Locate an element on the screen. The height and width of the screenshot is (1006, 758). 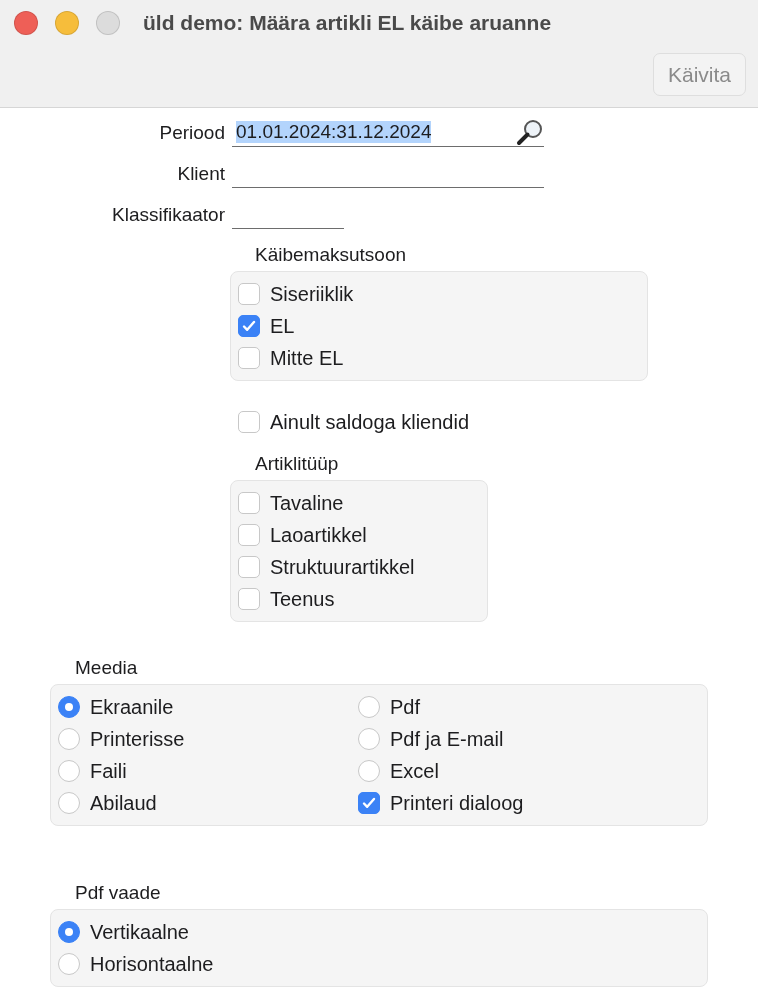
input-field: 01.01.2024:31.12.2024 is located at coordinates (388, 132).